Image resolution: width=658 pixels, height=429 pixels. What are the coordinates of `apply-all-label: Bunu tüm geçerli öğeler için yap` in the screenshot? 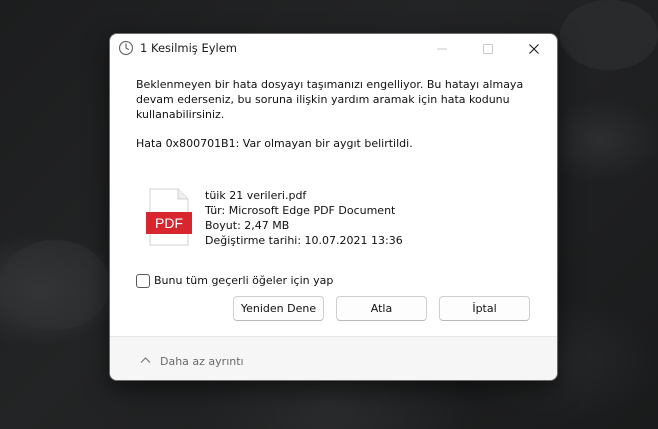 It's located at (243, 280).